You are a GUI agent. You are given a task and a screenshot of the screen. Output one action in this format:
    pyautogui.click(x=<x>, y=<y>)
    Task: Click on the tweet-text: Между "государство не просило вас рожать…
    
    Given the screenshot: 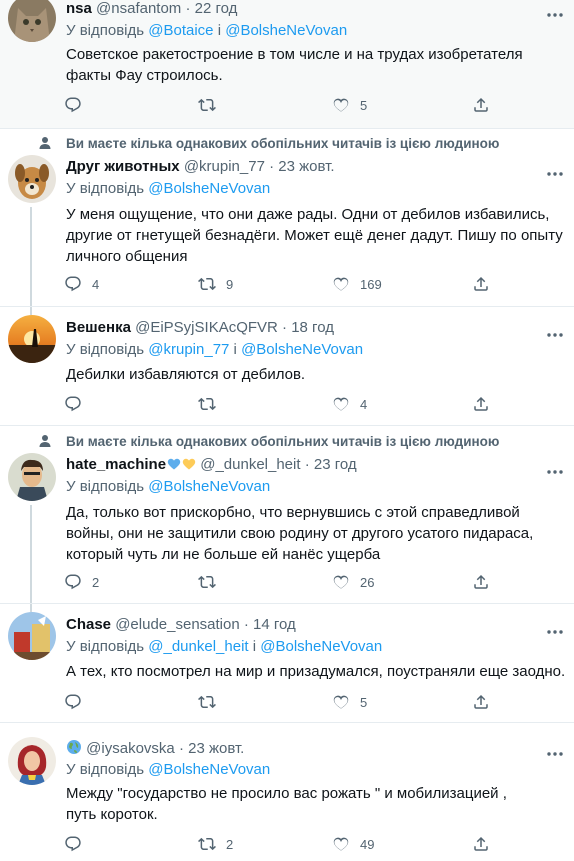 What is the action you would take?
    pyautogui.click(x=286, y=804)
    